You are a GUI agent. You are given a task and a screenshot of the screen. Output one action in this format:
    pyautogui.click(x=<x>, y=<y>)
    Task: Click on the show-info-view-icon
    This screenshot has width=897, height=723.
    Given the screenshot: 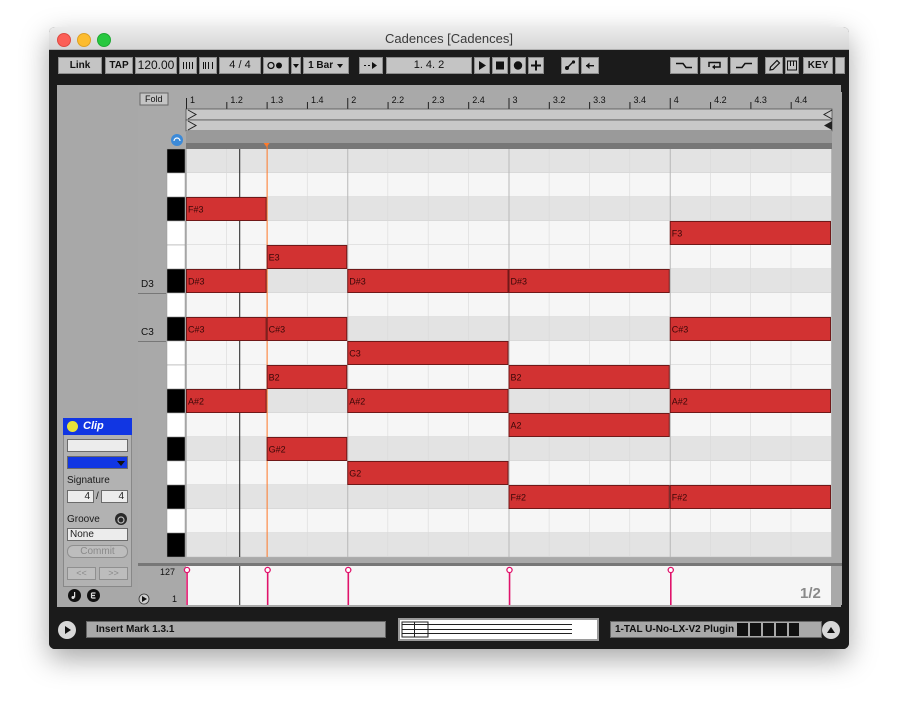 What is the action you would take?
    pyautogui.click(x=67, y=630)
    